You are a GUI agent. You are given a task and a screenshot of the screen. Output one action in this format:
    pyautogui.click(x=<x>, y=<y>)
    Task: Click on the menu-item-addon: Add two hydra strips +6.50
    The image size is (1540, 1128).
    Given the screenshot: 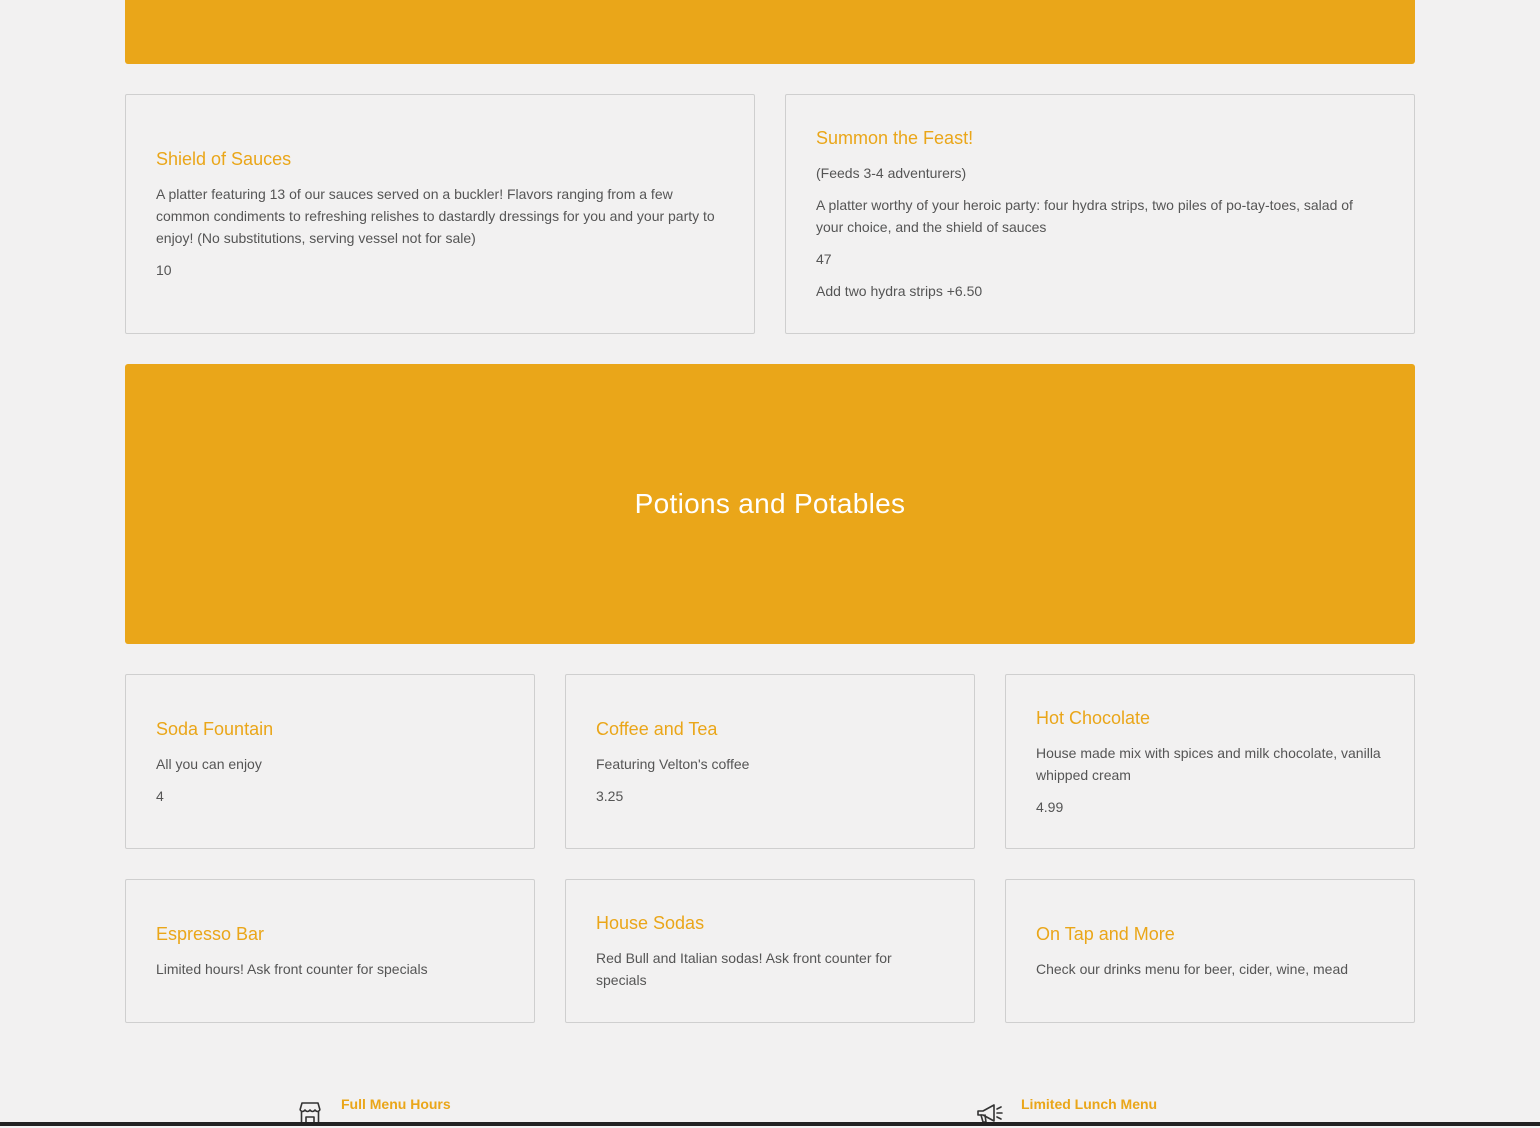 What is the action you would take?
    pyautogui.click(x=899, y=291)
    